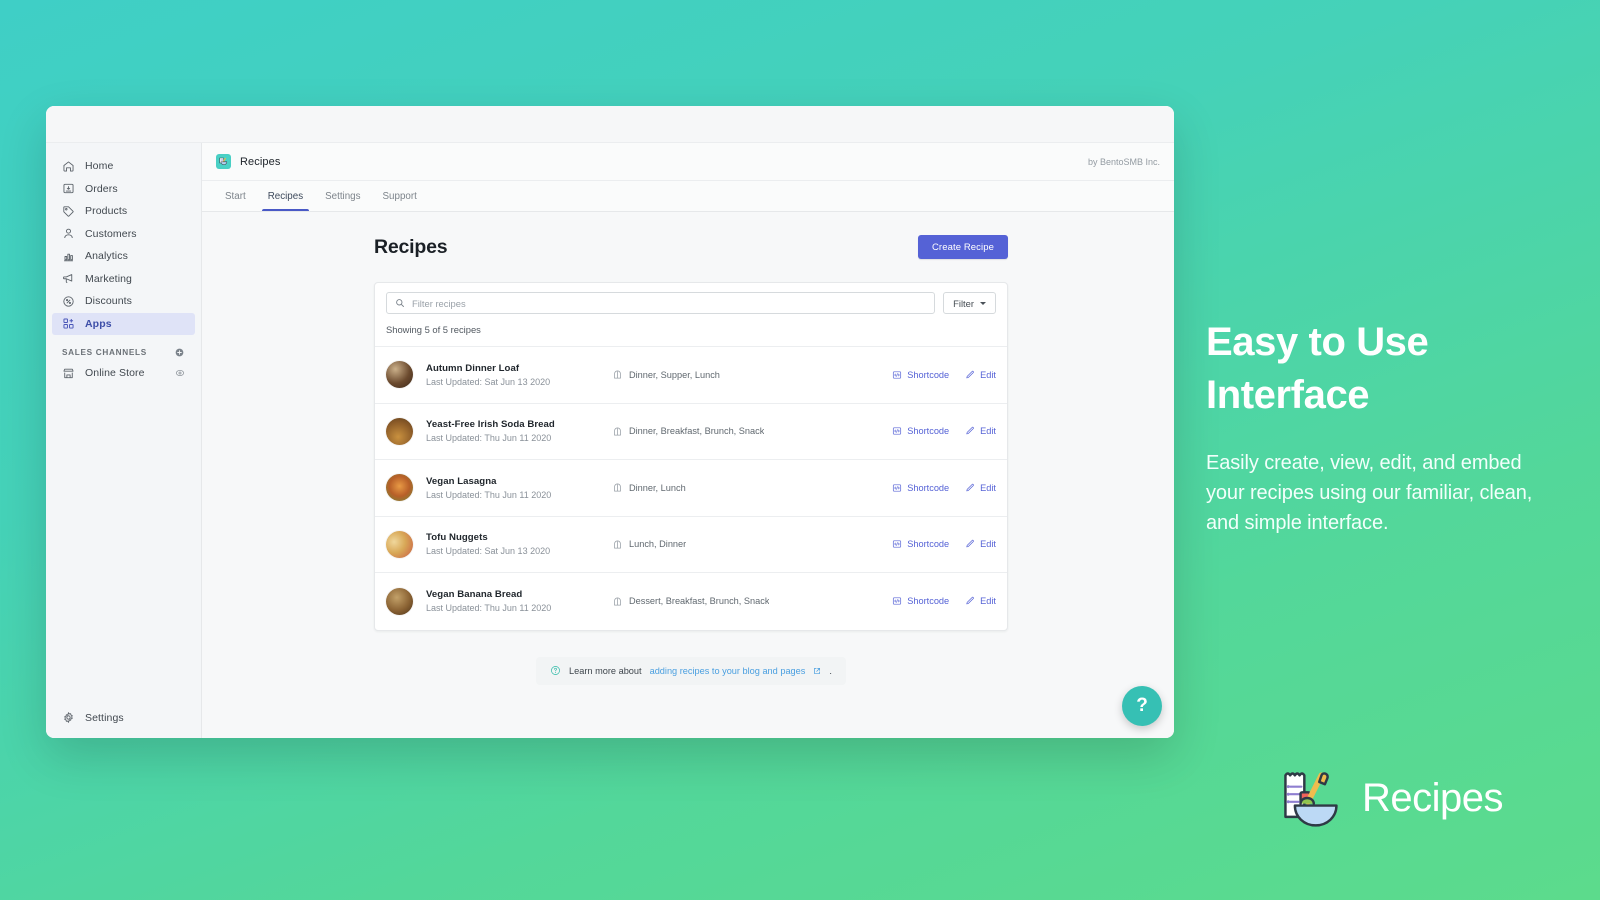 This screenshot has height=900, width=1600. Describe the element at coordinates (68, 278) in the screenshot. I see `megaphone-icon` at that location.